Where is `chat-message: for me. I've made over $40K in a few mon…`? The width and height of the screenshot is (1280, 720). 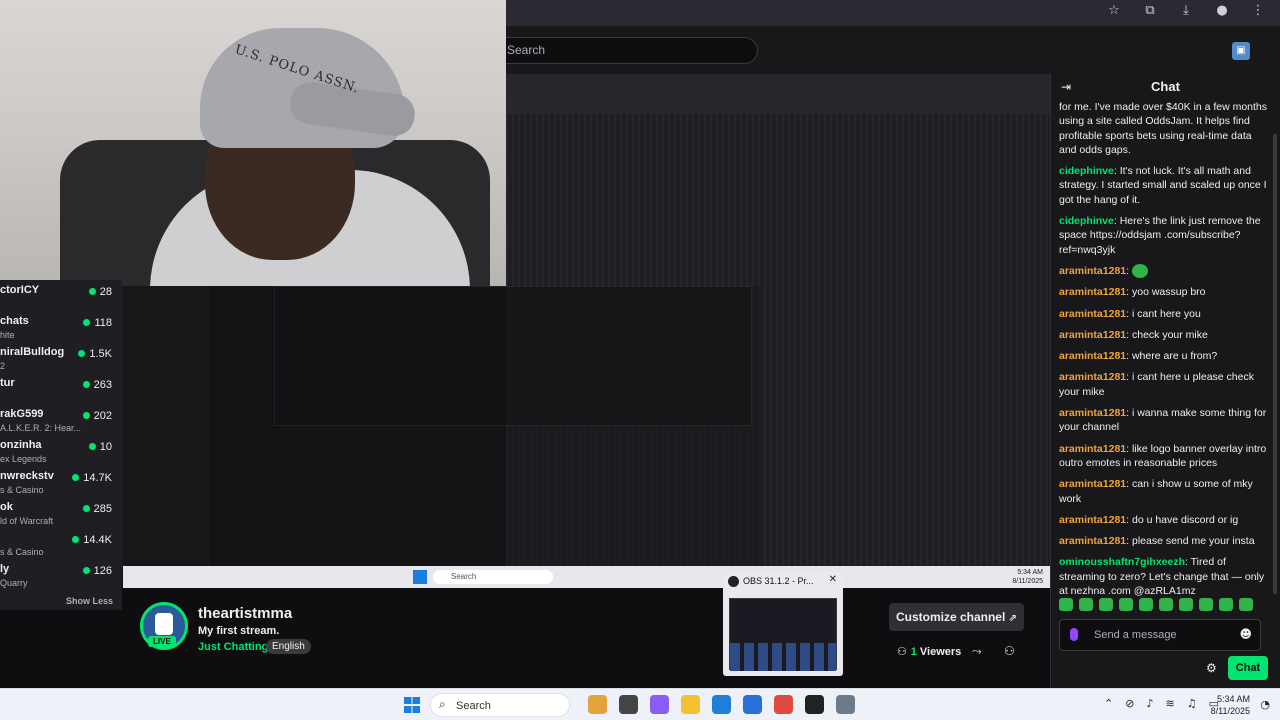 chat-message: for me. I've made over $40K in a few mon… is located at coordinates (1164, 128).